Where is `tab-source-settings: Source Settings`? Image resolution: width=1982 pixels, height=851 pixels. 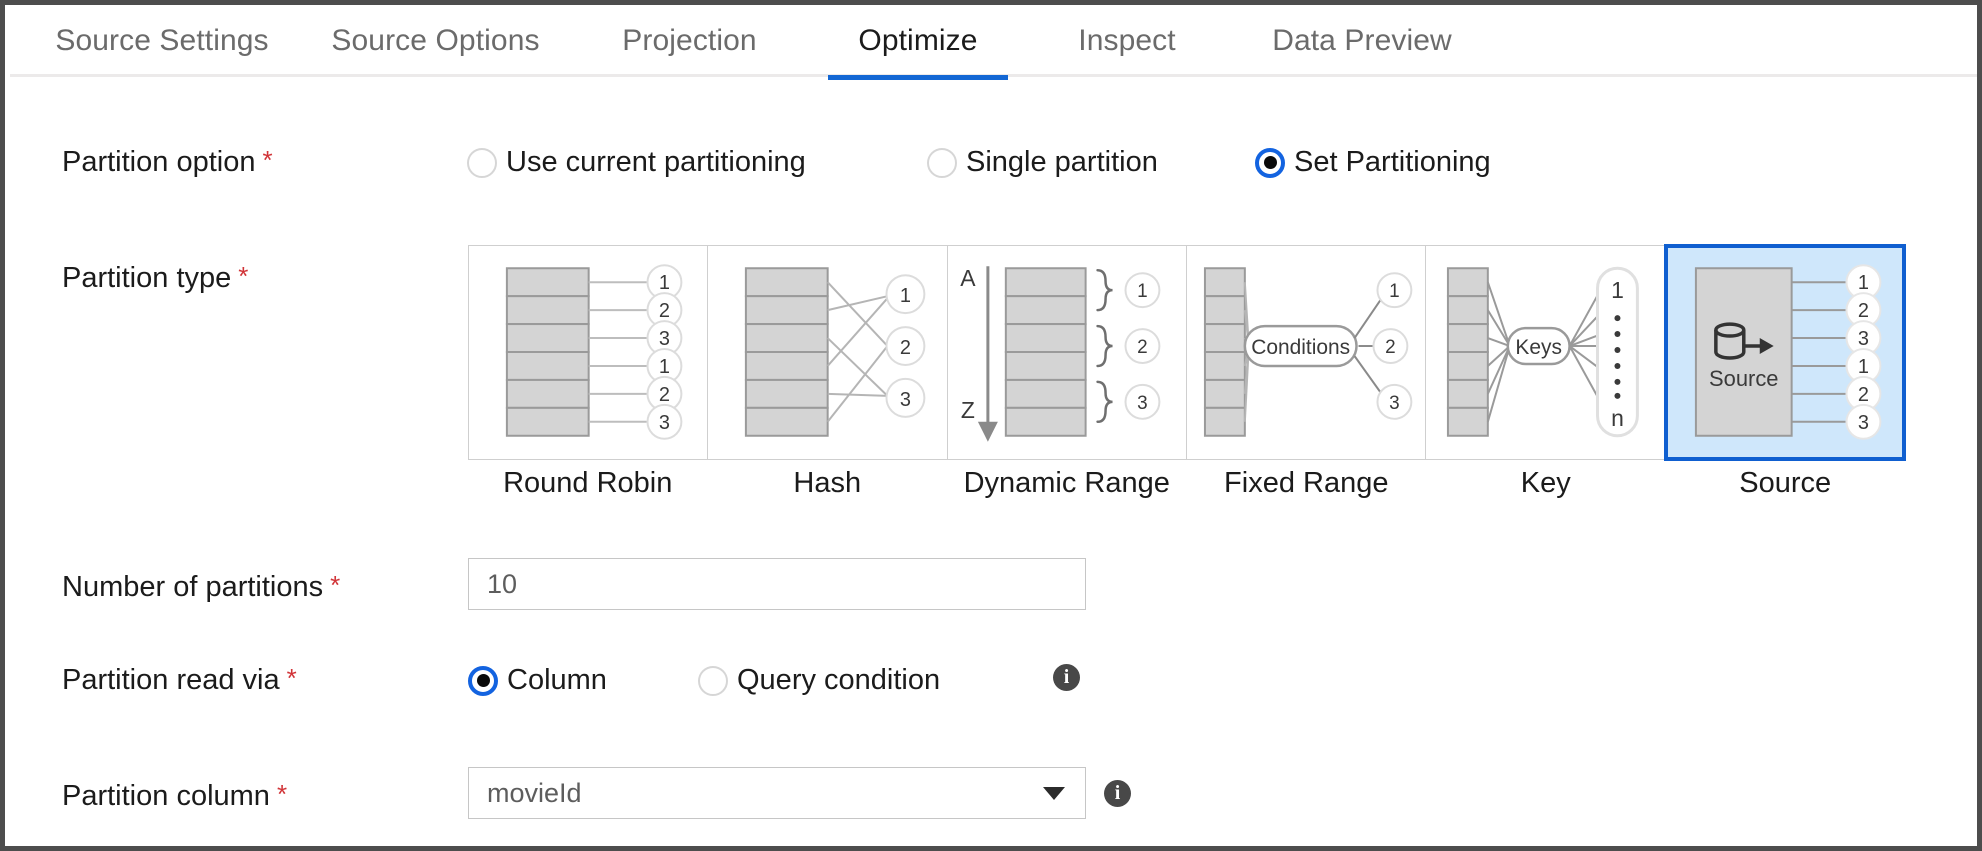
tab-source-settings: Source Settings is located at coordinates (162, 41).